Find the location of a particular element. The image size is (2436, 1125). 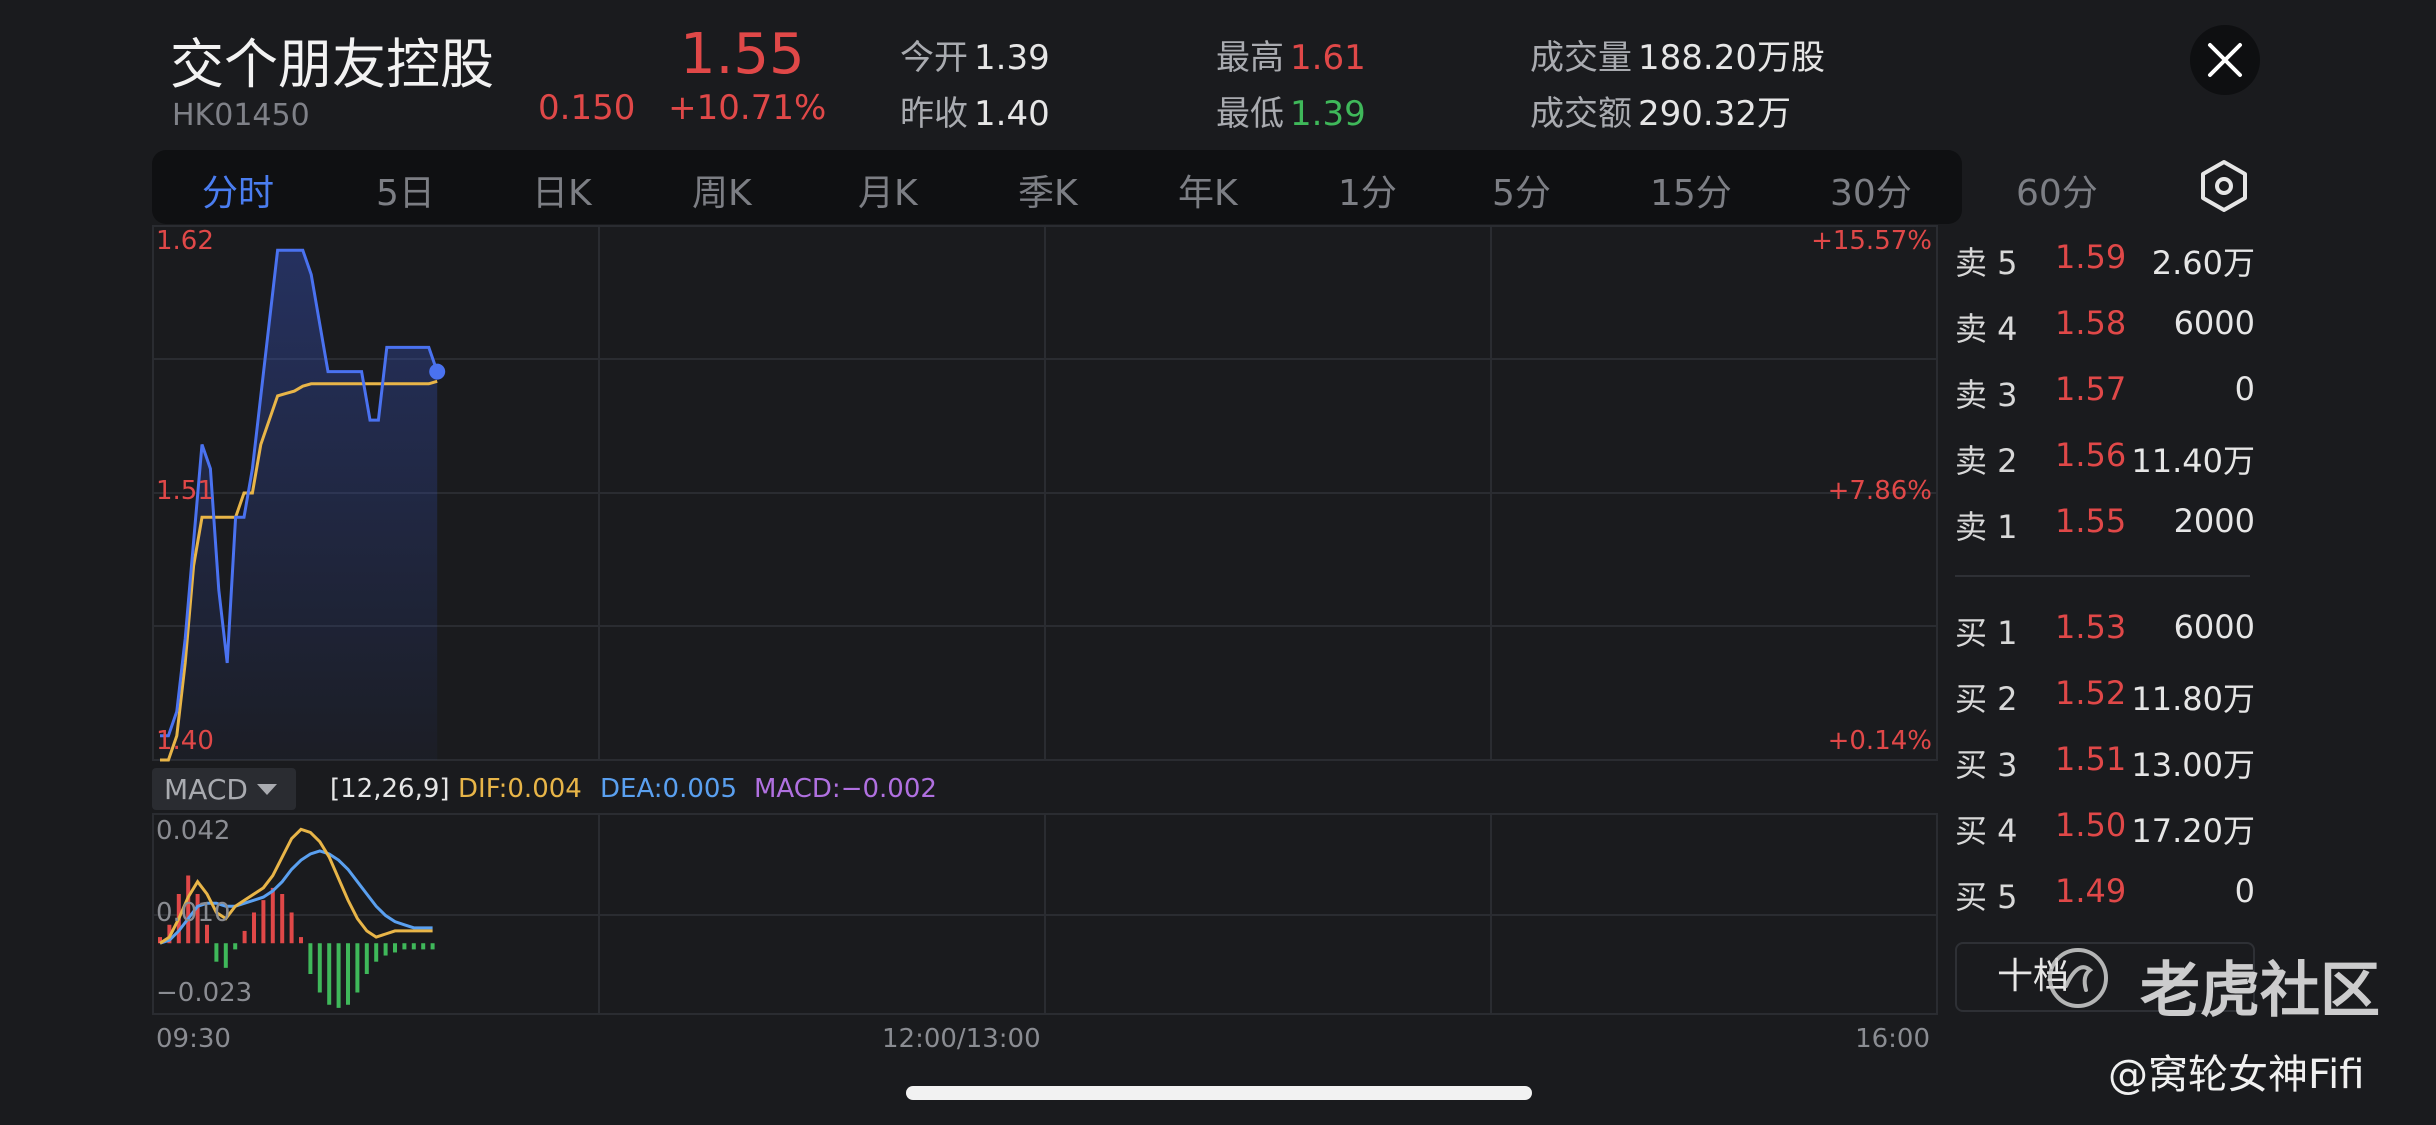

time-axis-mid: 12:00/13:00 is located at coordinates (961, 1039).